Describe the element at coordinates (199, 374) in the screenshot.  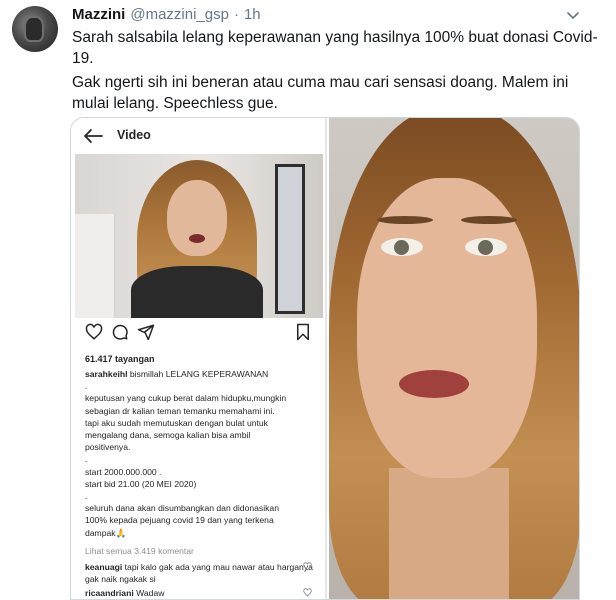
I see `caption-text: bismillah LELANG KEPERAWANAN` at that location.